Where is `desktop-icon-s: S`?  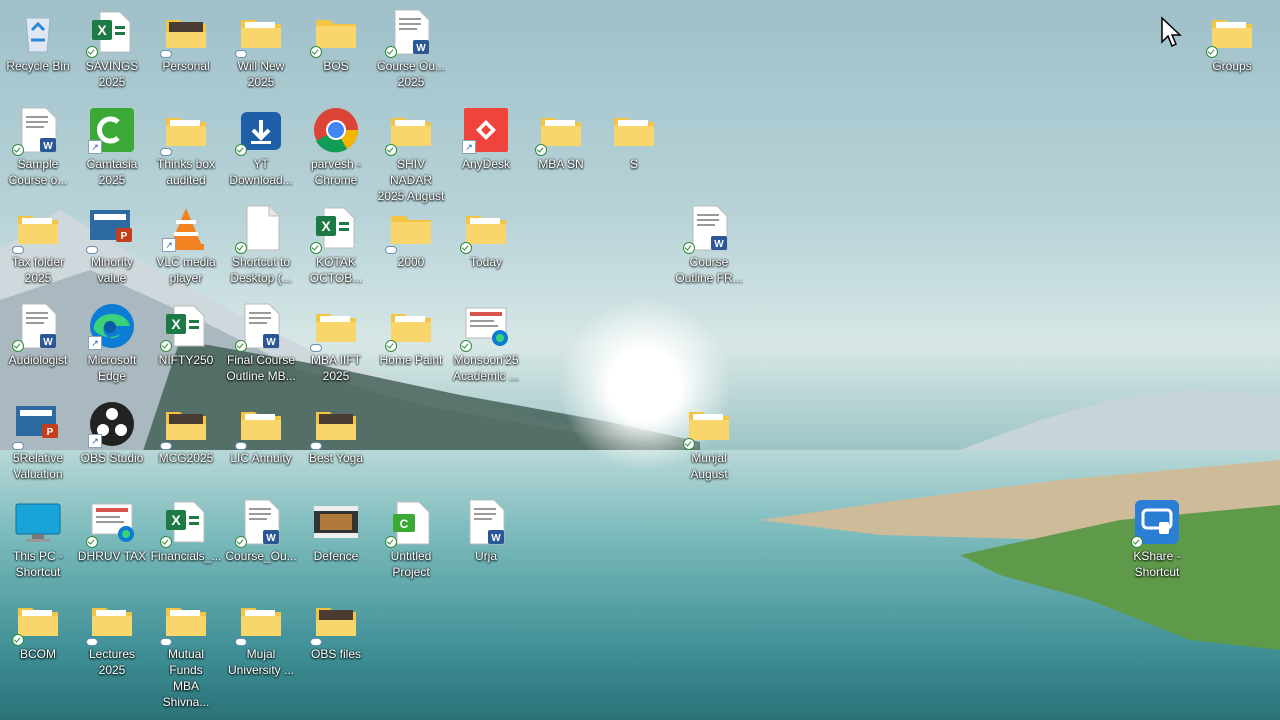
desktop-icon-s: S is located at coordinates (634, 148).